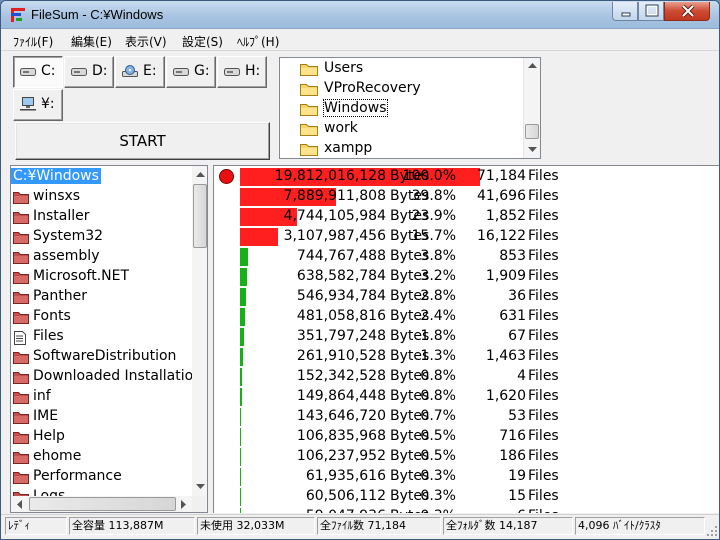 The height and width of the screenshot is (540, 720). Describe the element at coordinates (101, 377) in the screenshot. I see `tree-item: Downloaded Installations` at that location.